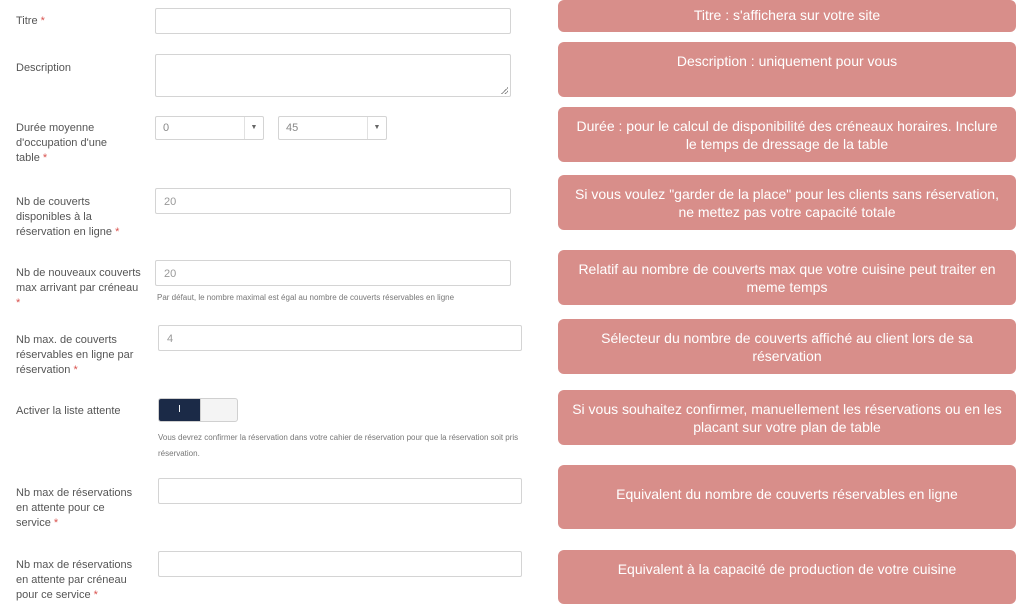  I want to click on label-titre: Titre *, so click(76, 21).